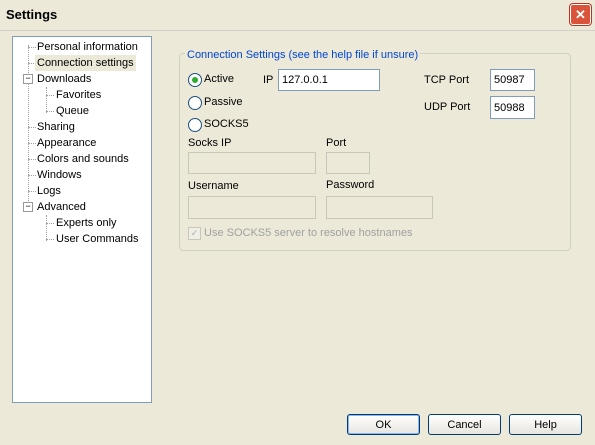  What do you see at coordinates (87, 47) in the screenshot?
I see `tree-item-personal-information: Personal information` at bounding box center [87, 47].